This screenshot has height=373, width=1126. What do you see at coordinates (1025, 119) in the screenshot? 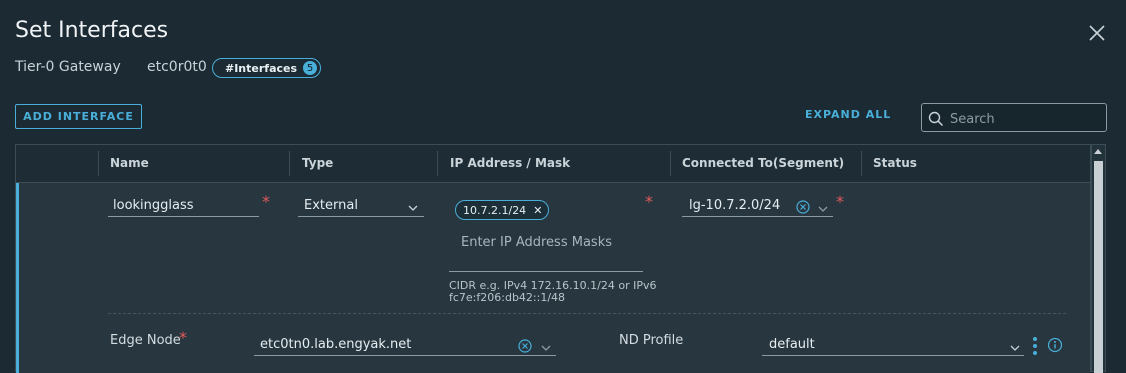
I see `search-input` at bounding box center [1025, 119].